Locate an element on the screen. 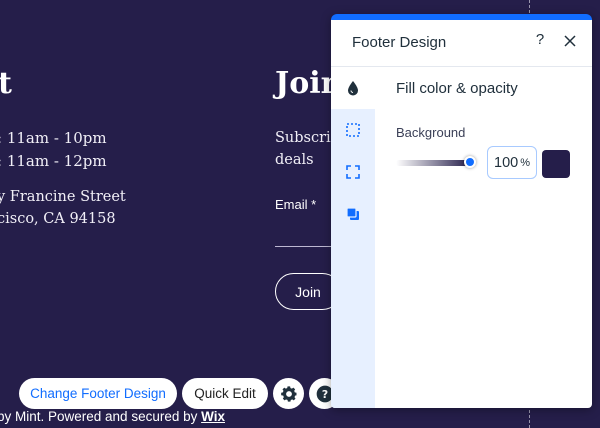 This screenshot has height=428, width=600. rail-corners-tab is located at coordinates (353, 172).